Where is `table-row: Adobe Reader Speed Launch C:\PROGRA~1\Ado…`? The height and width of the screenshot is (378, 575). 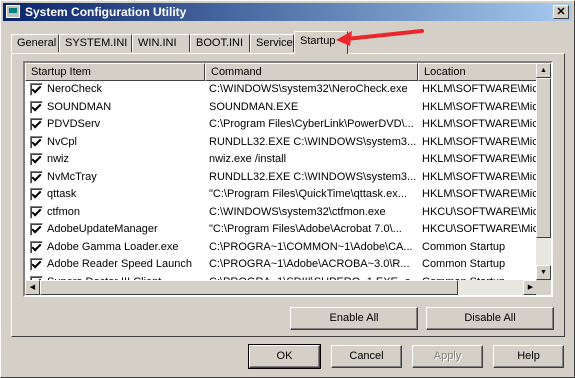 table-row: Adobe Reader Speed Launch C:\PROGRA~1\Ado… is located at coordinates (281, 264).